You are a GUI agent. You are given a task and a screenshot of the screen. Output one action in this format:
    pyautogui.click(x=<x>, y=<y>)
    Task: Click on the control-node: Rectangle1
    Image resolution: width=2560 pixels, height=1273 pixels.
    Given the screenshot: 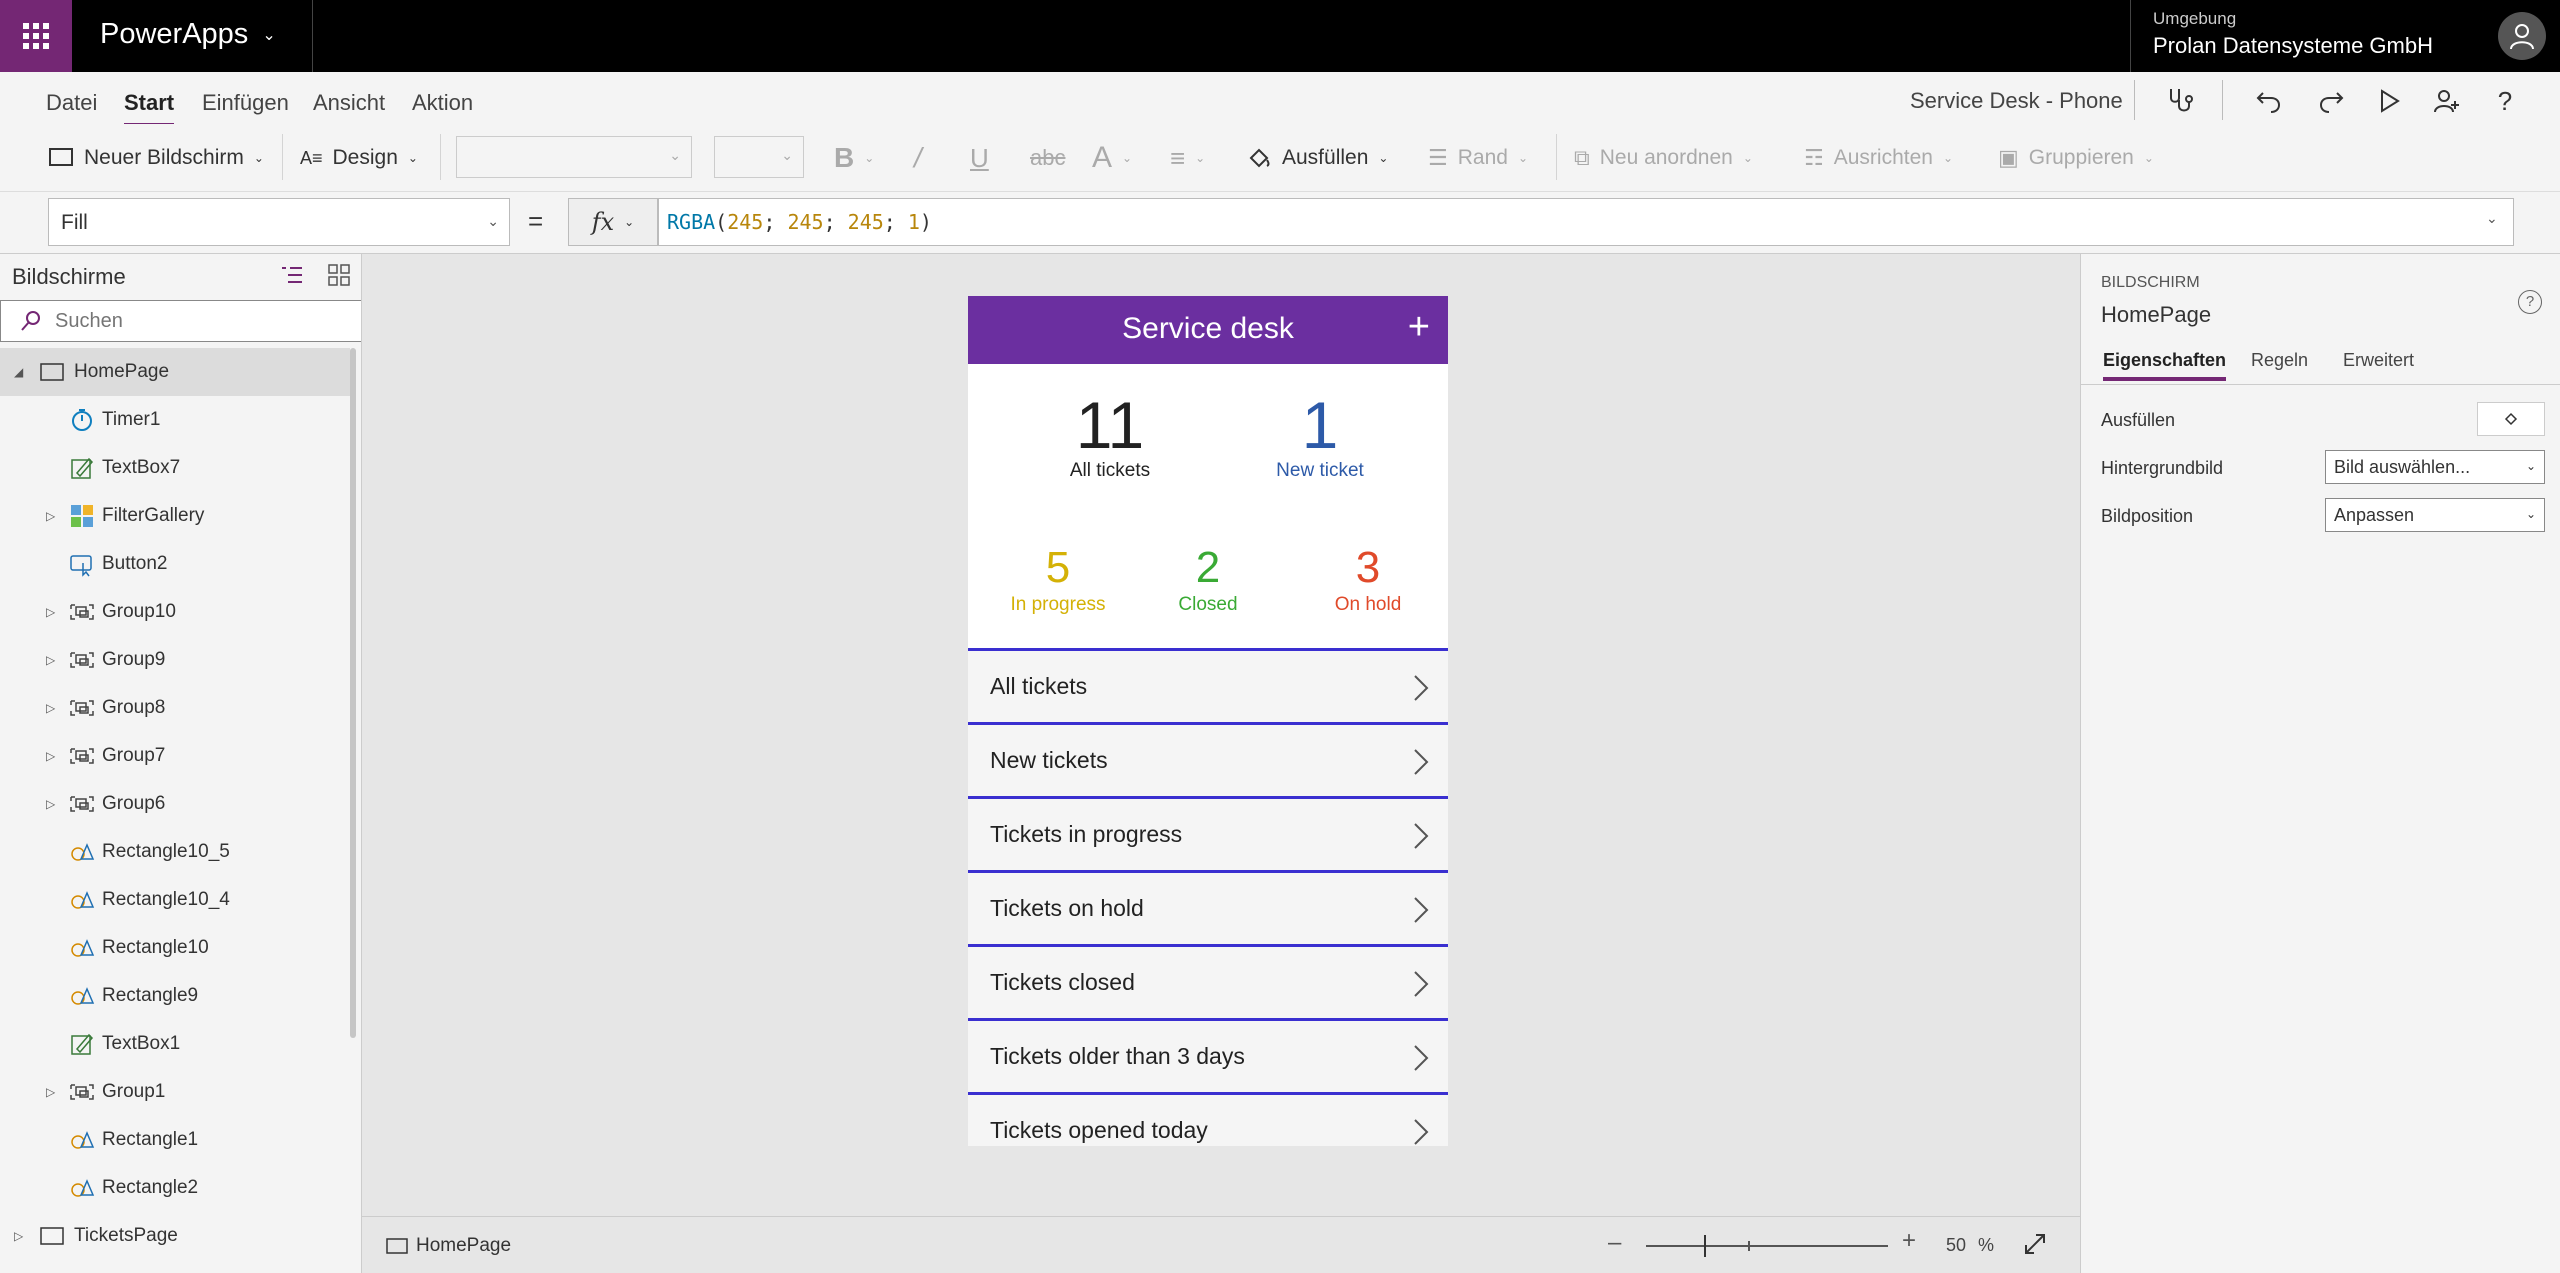 What is the action you would take?
    pyautogui.click(x=175, y=1140)
    